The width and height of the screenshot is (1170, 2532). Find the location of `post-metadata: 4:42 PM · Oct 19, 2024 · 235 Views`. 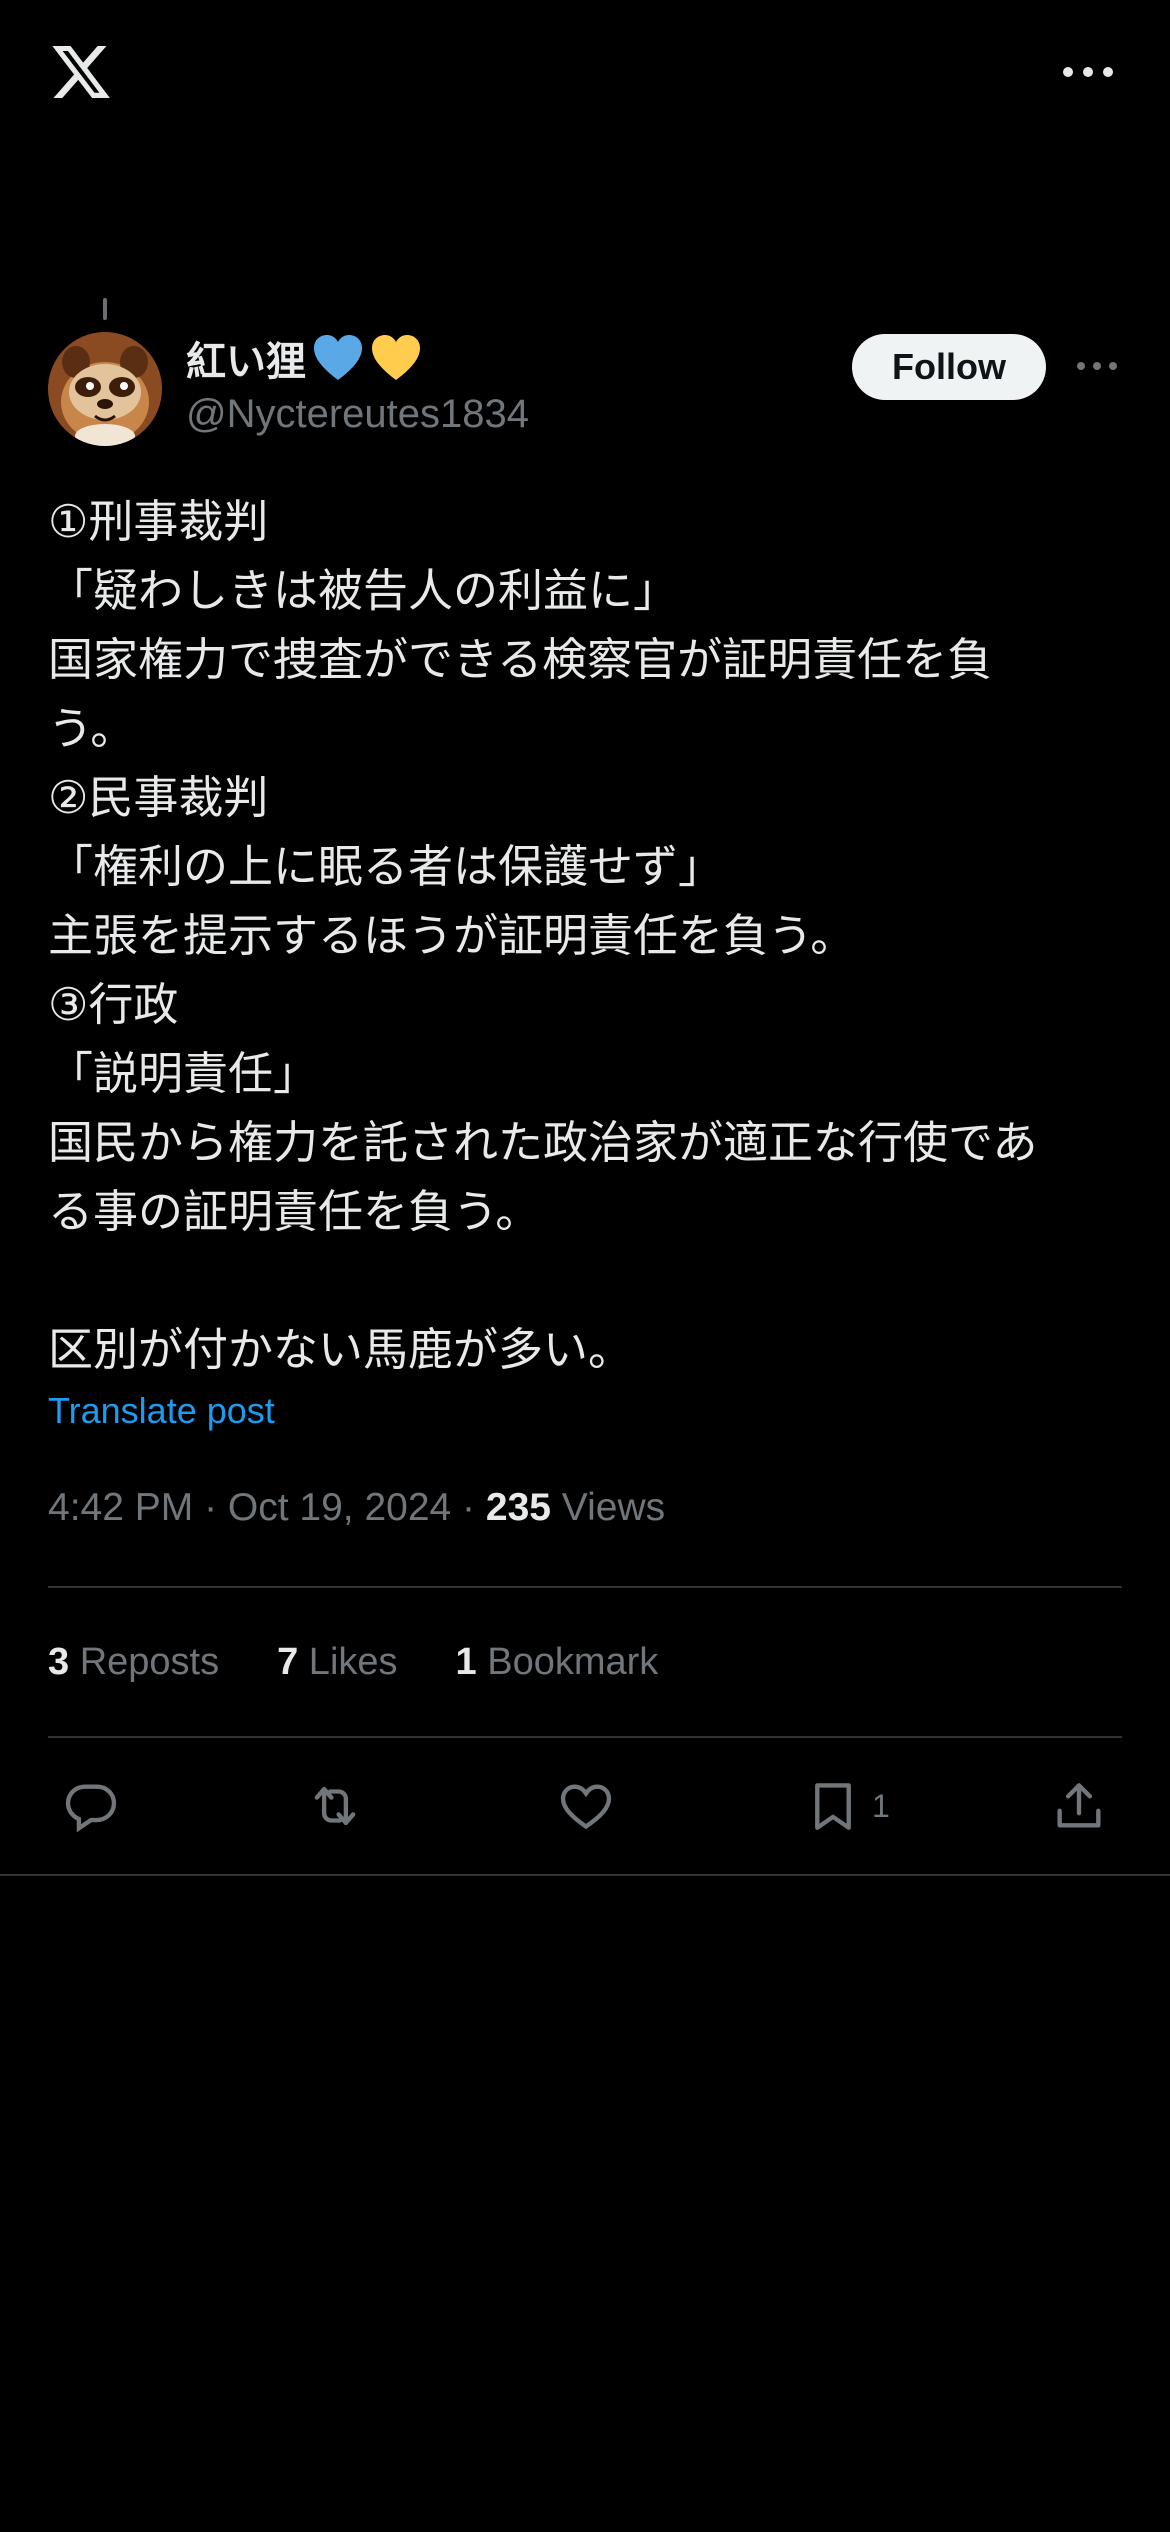

post-metadata: 4:42 PM · Oct 19, 2024 · 235 Views is located at coordinates (356, 1508).